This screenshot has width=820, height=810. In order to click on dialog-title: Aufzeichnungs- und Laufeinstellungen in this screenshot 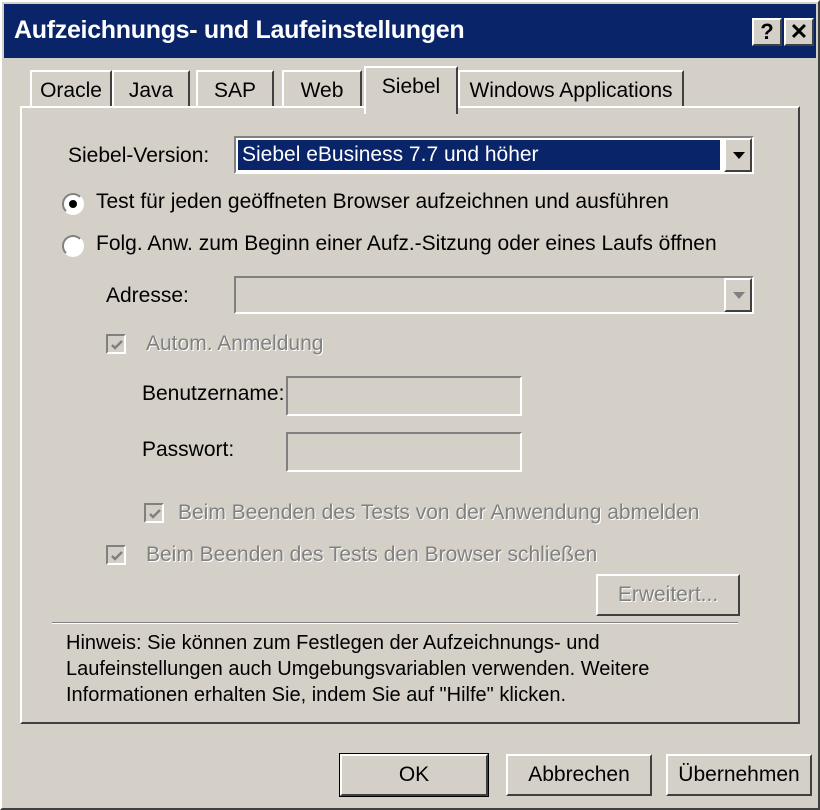, I will do `click(239, 30)`.